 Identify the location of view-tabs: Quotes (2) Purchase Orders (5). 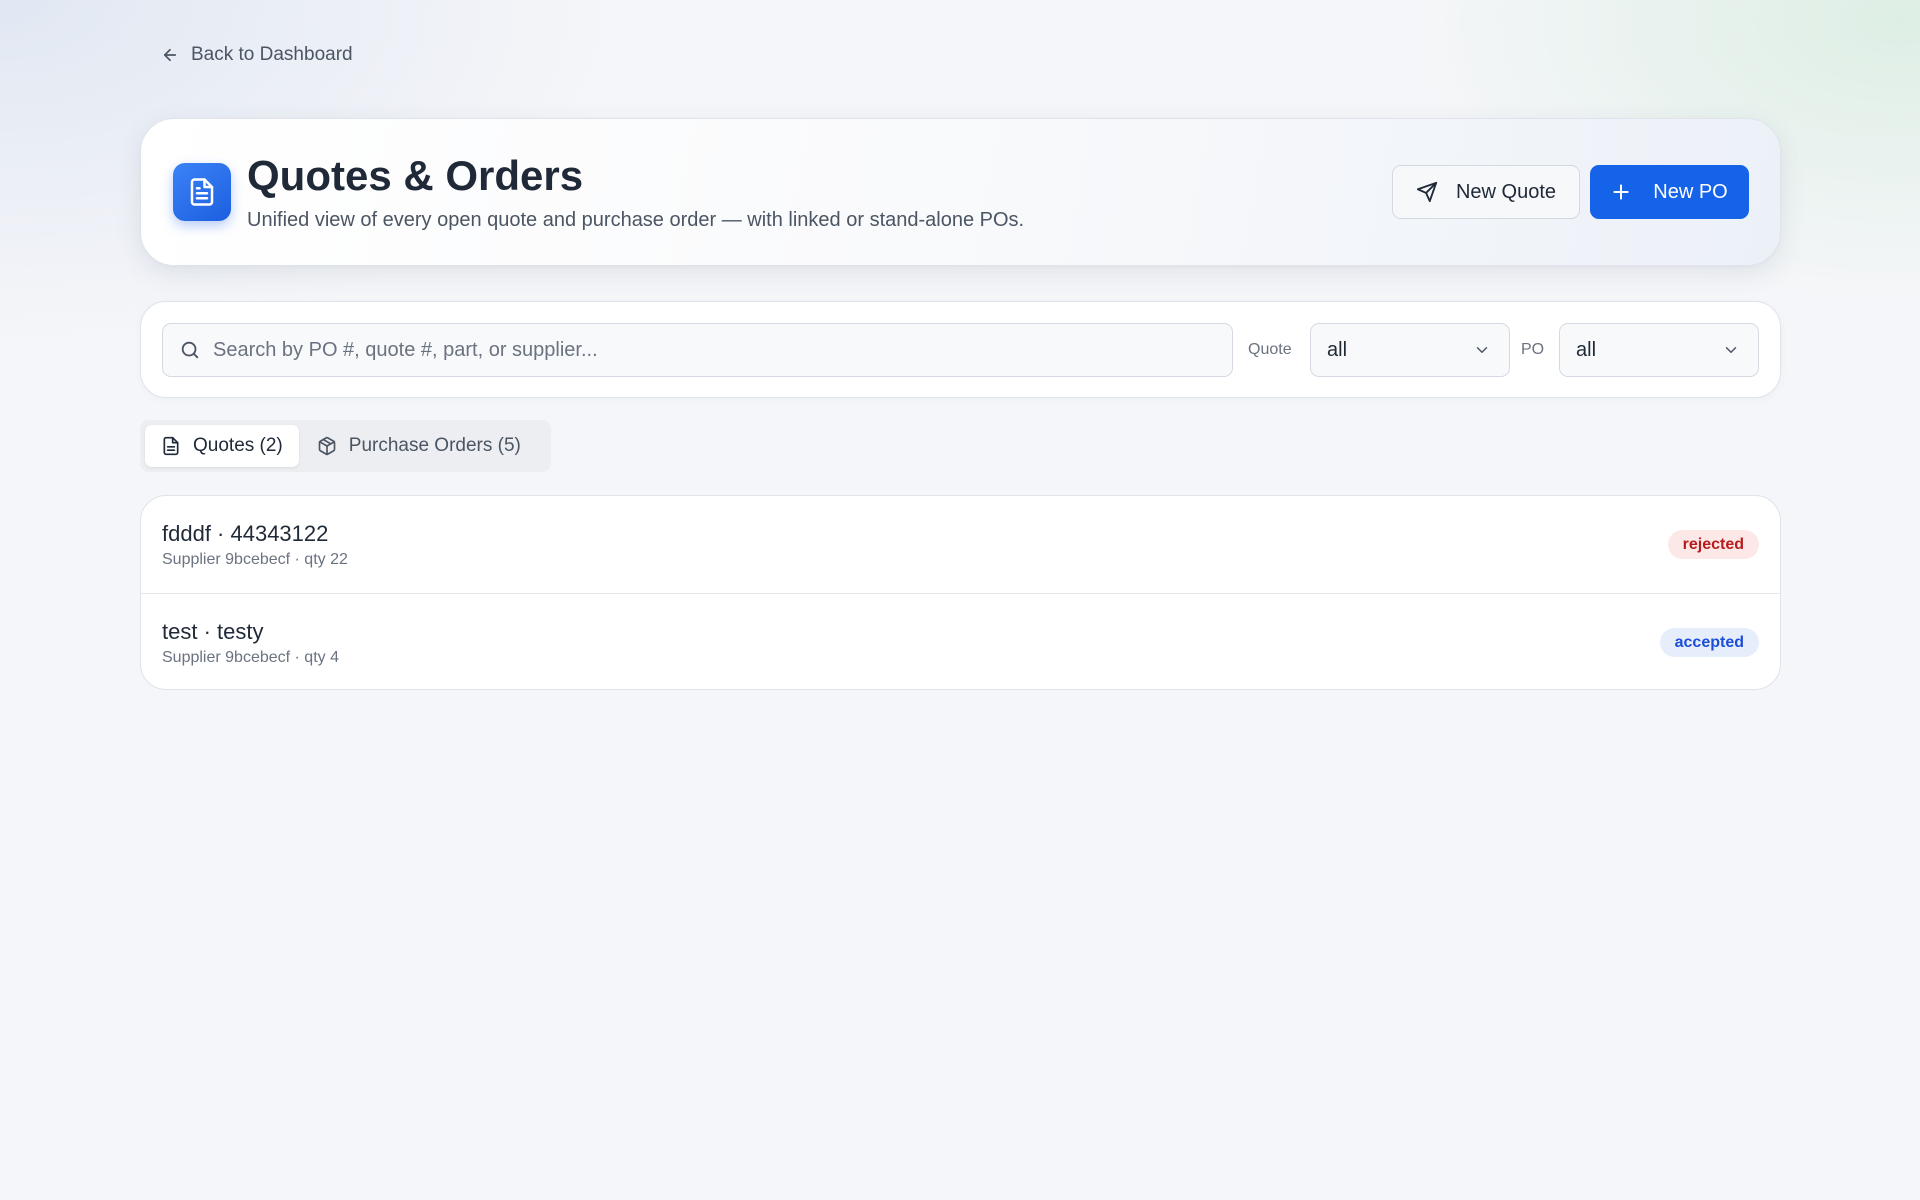
(345, 446).